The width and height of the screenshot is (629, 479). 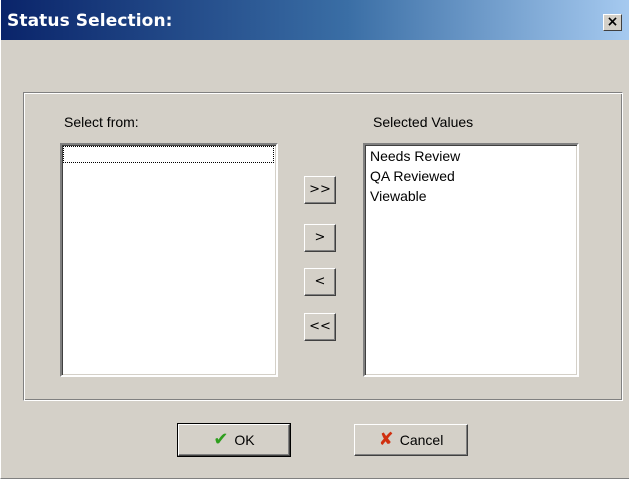 I want to click on cancel-button: ✘ Cancel, so click(x=411, y=440).